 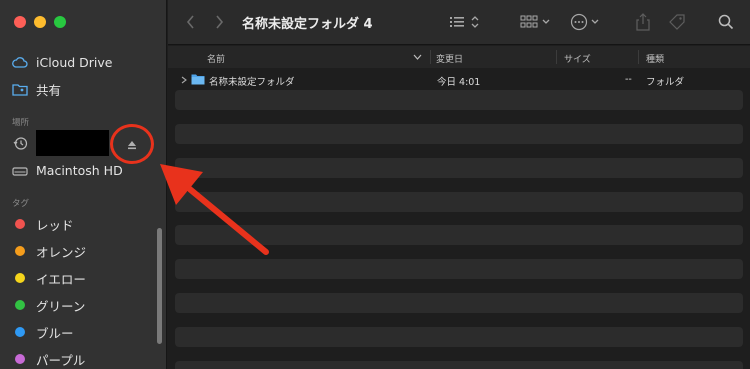 What do you see at coordinates (216, 58) in the screenshot?
I see `column-name: 名前` at bounding box center [216, 58].